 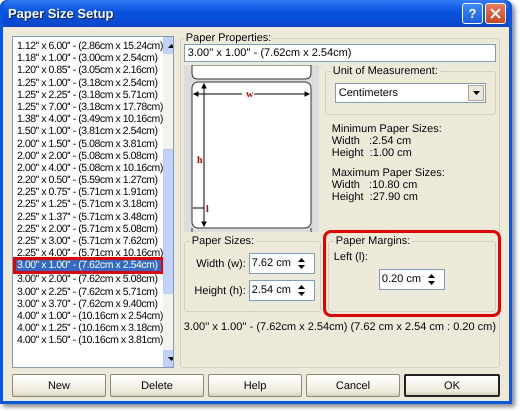 I want to click on list-item: 1.12'' x 6.00'' - (2.86cm x 15.24cm), so click(x=89, y=46).